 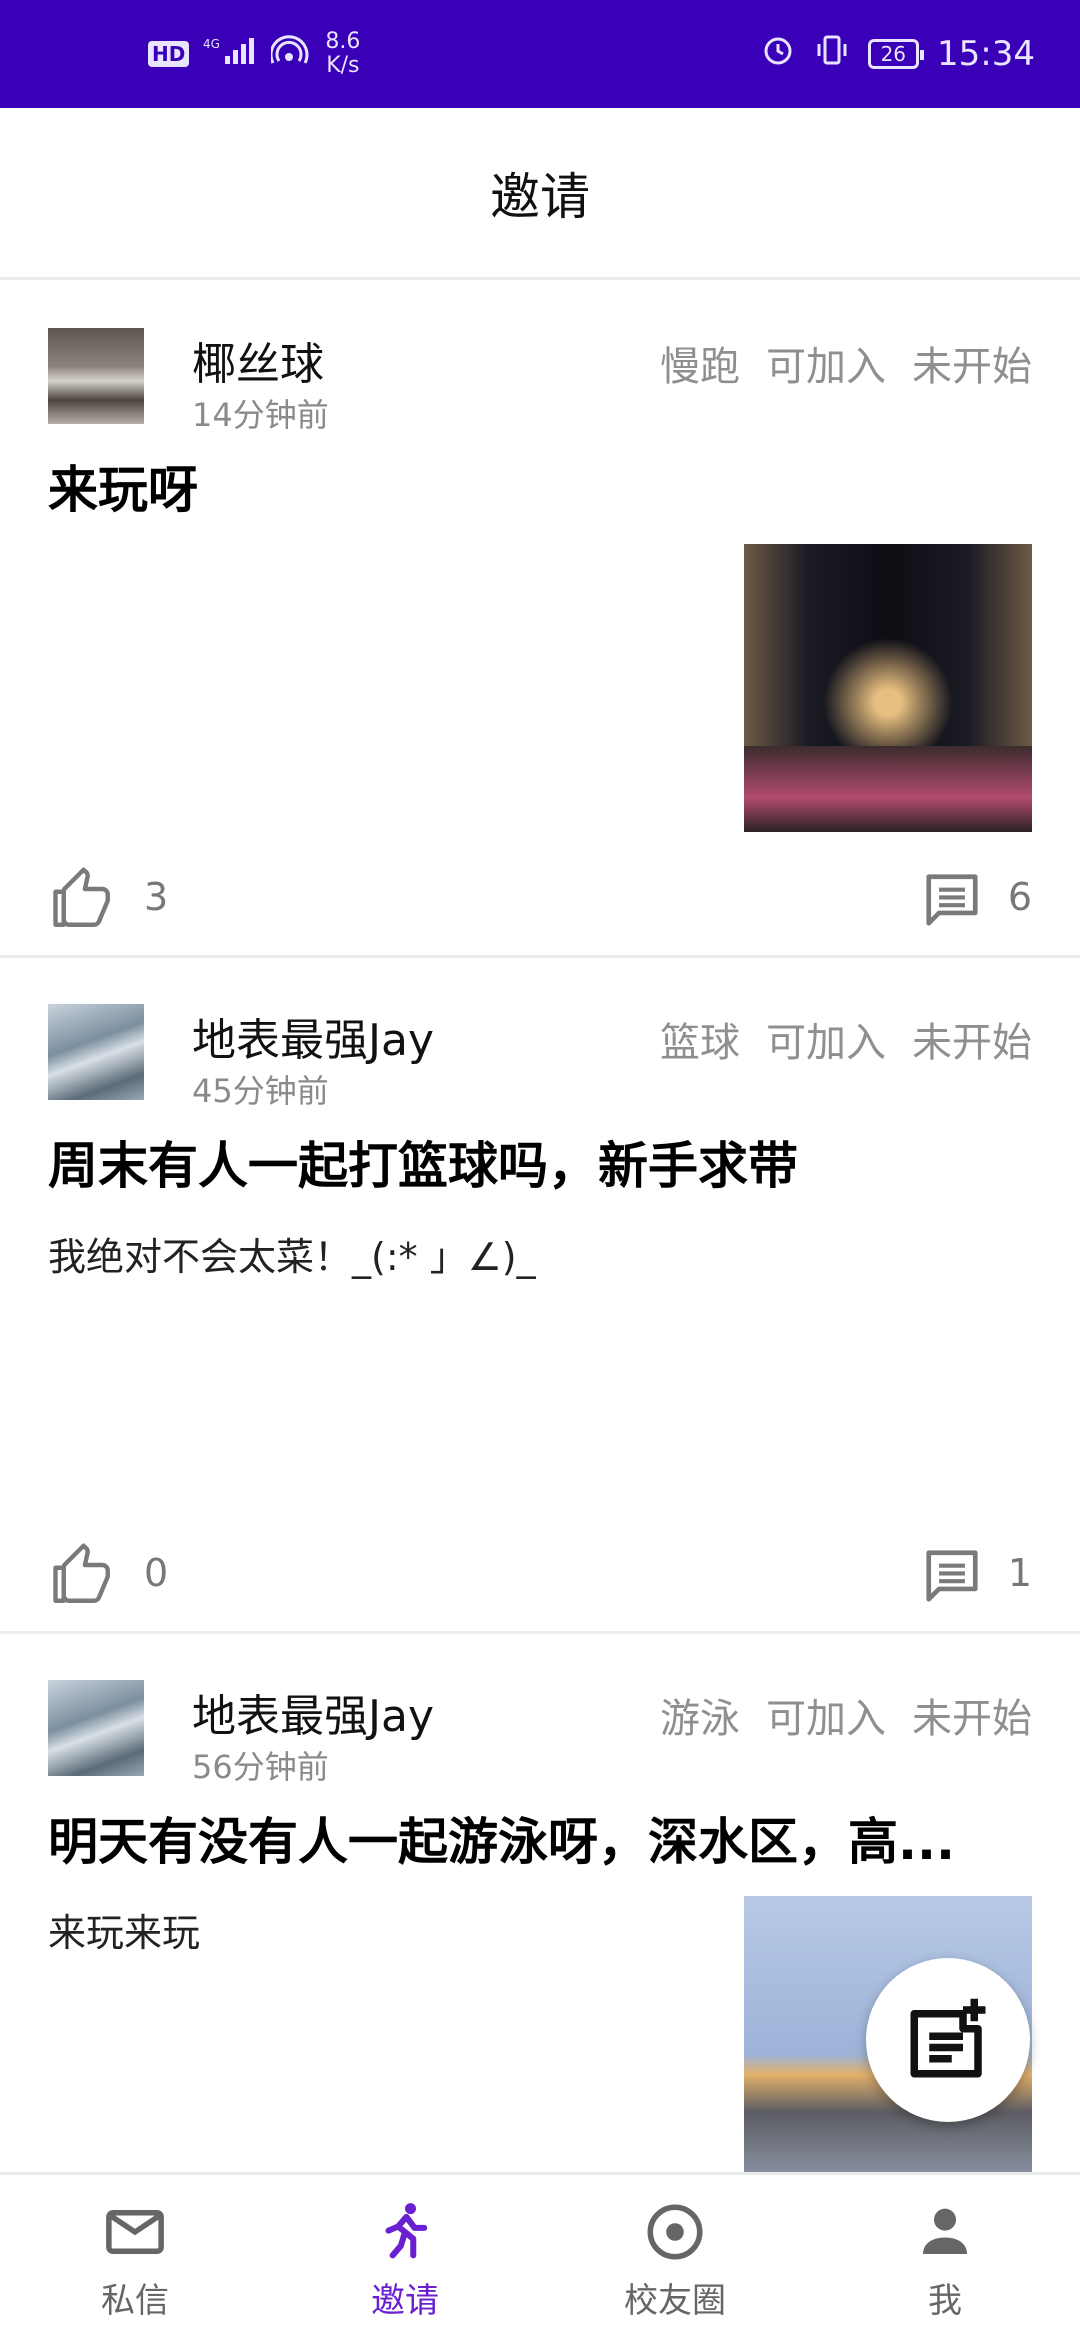 What do you see at coordinates (135, 2257) in the screenshot?
I see `nav-item-messages: 私信` at bounding box center [135, 2257].